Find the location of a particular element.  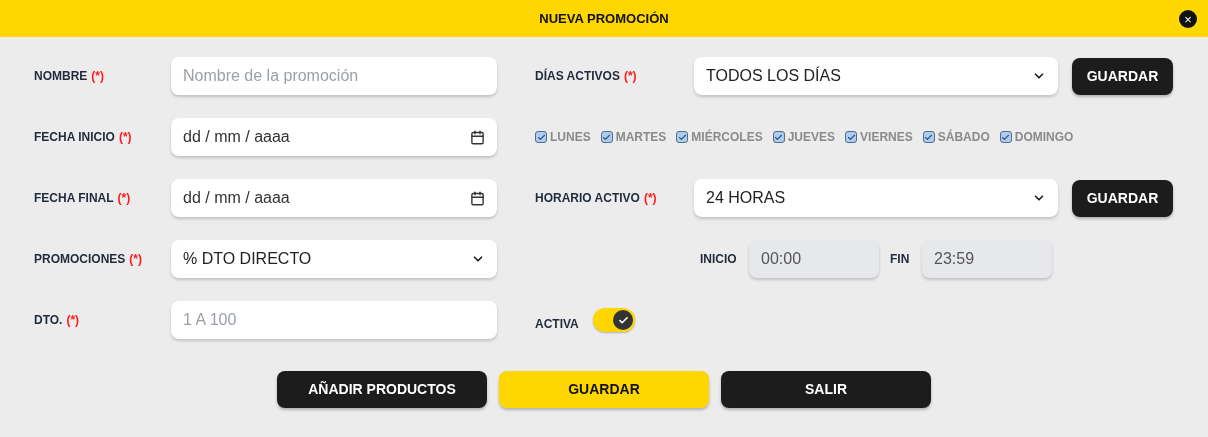

window-title: NUEVA PROMOCIÓN is located at coordinates (604, 18).